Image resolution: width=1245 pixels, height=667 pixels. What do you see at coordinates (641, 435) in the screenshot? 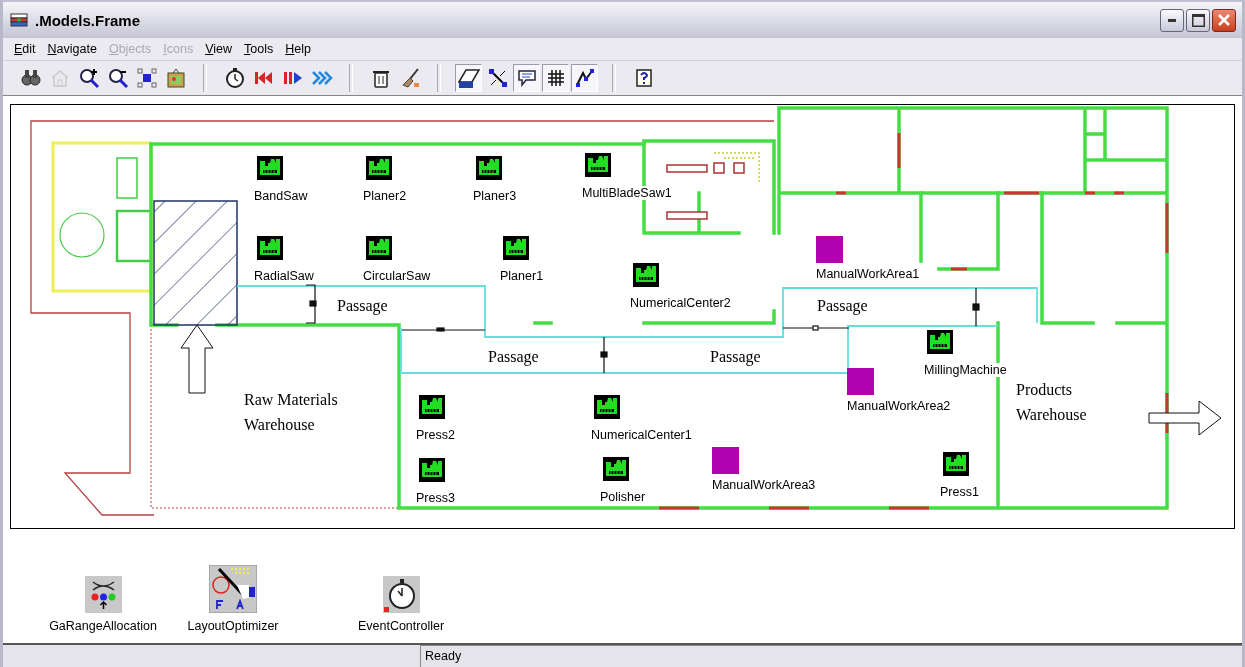
I see `machine-label: NumericalCenter1` at bounding box center [641, 435].